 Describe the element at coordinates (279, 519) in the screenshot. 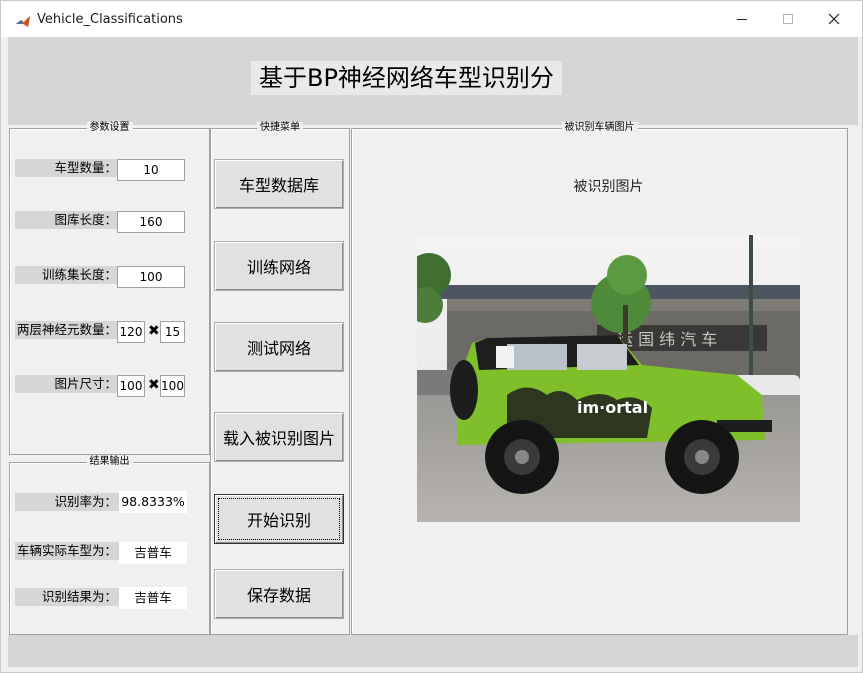

I see `start-recognition-button: 开始识别` at that location.